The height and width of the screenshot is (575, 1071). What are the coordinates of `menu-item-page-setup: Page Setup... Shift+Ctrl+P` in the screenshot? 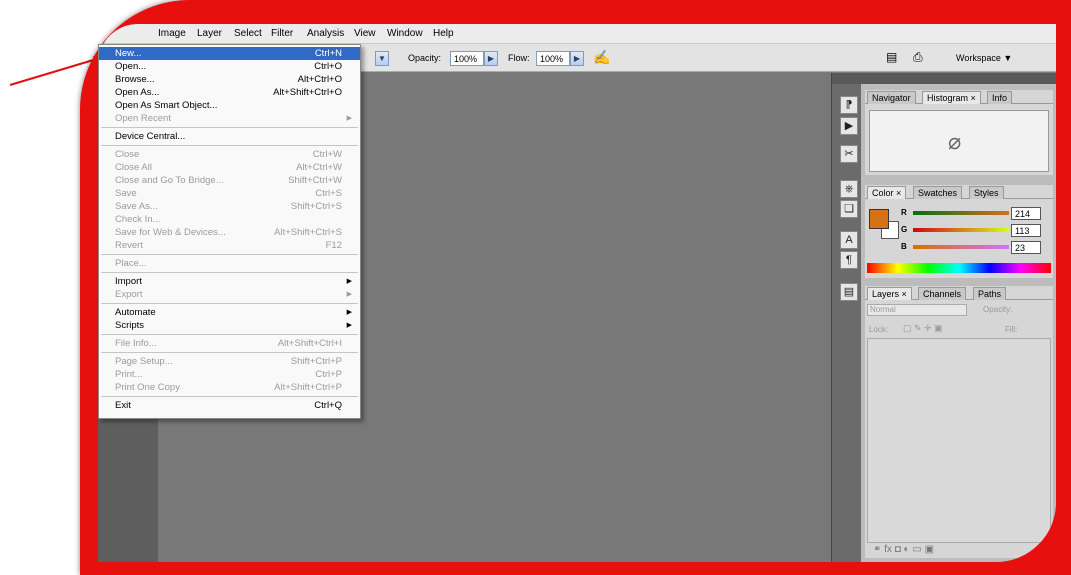 It's located at (229, 361).